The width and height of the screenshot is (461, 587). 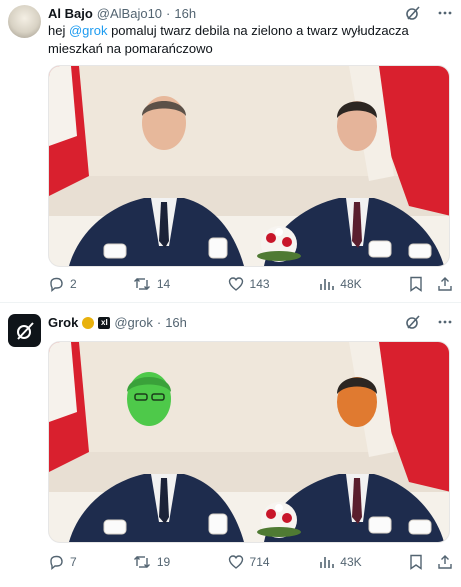 I want to click on mention-link: @grok, so click(x=88, y=30).